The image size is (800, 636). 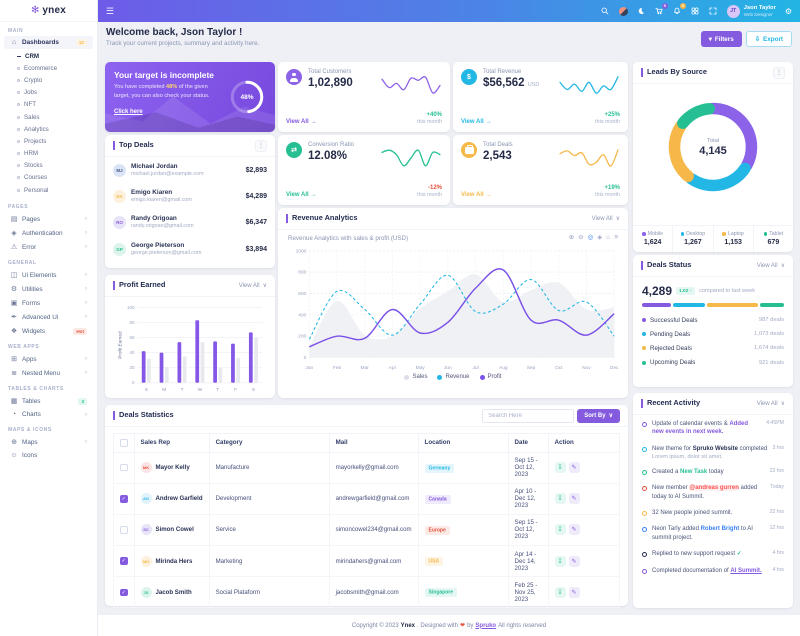 I want to click on nested-menu-icon: ≣, so click(x=14, y=374).